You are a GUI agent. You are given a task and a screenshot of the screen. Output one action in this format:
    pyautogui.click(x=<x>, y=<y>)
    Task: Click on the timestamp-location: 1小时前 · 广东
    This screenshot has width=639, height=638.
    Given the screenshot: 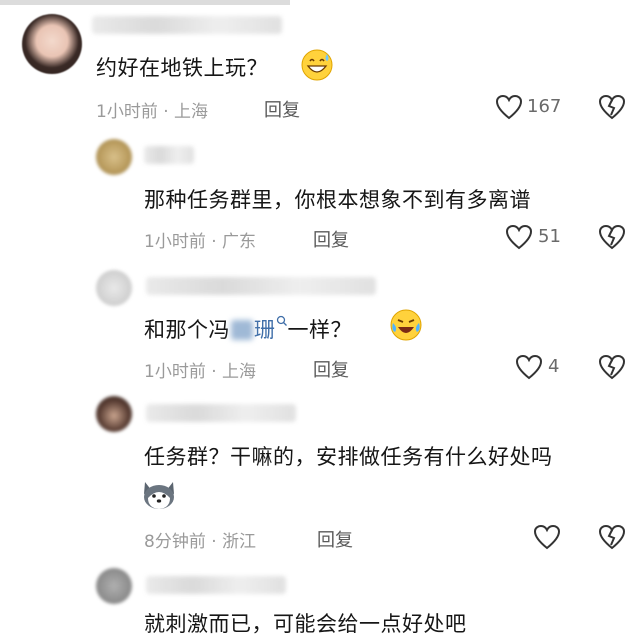 What is the action you would take?
    pyautogui.click(x=200, y=242)
    